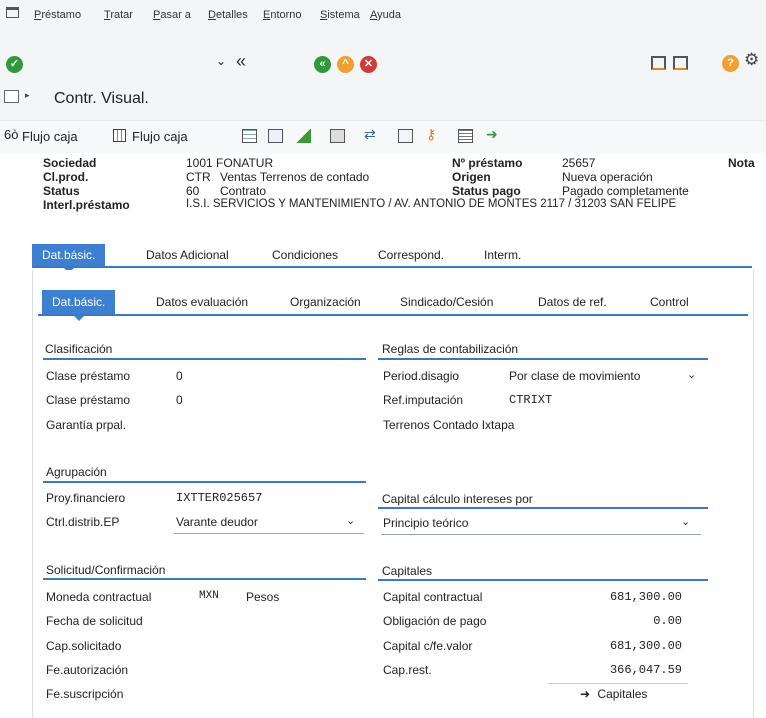 The height and width of the screenshot is (718, 766). What do you see at coordinates (411, 255) in the screenshot?
I see `tab-correspond: Correspond.` at bounding box center [411, 255].